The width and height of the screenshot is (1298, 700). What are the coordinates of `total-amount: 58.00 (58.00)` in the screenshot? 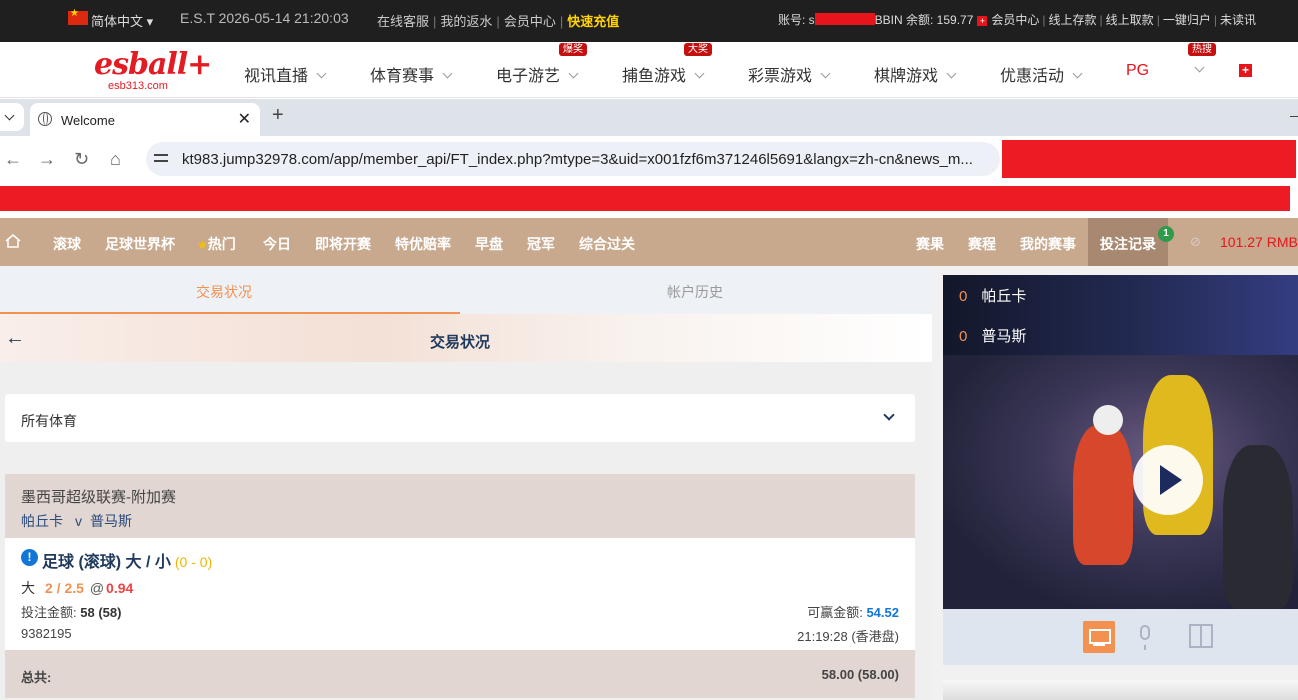 It's located at (860, 674).